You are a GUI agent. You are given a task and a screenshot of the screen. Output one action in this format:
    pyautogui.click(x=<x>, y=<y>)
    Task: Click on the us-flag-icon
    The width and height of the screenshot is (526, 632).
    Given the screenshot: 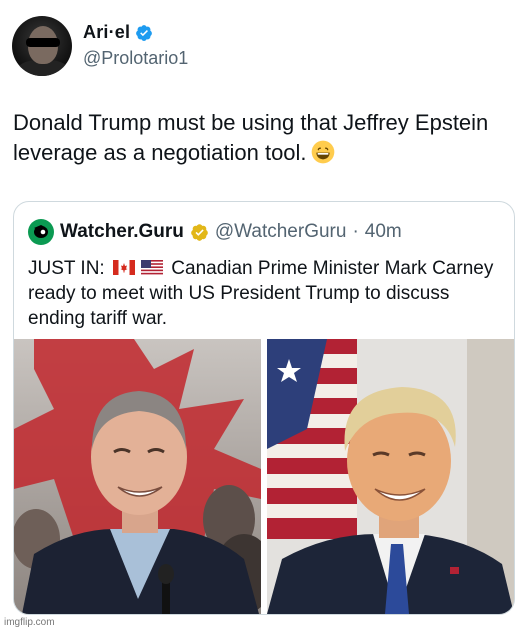 What is the action you would take?
    pyautogui.click(x=152, y=267)
    